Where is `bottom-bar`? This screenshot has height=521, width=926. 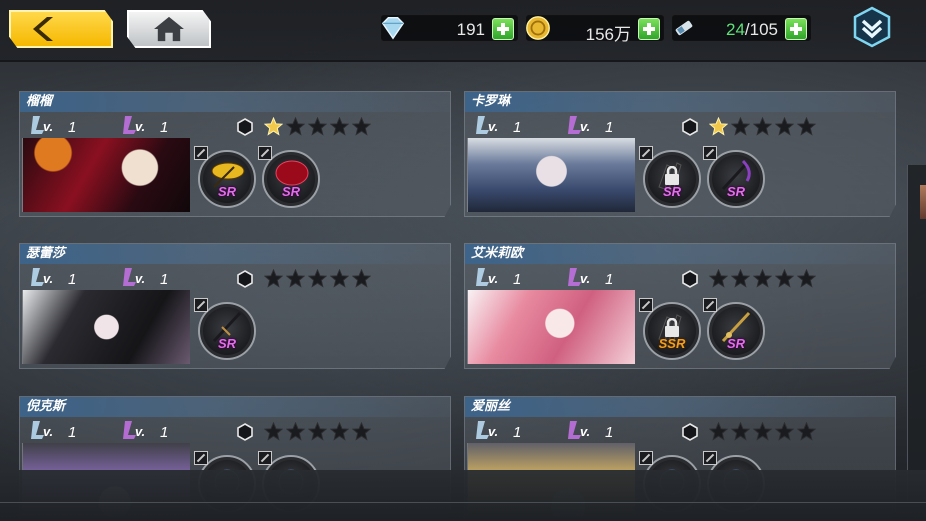
bottom-bar is located at coordinates (463, 495).